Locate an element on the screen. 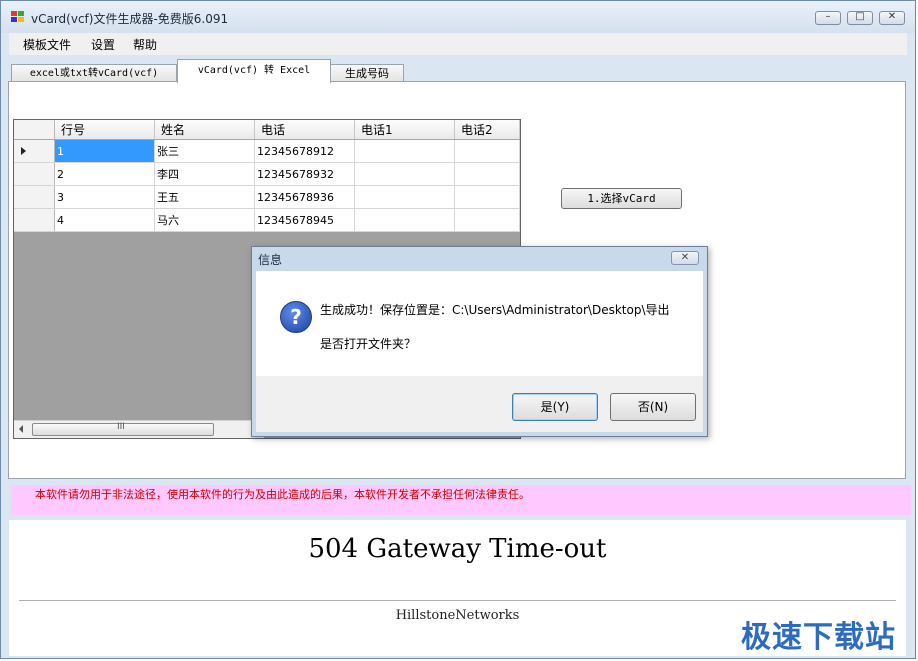 Image resolution: width=918 pixels, height=661 pixels. column-header-row-number: 行号 is located at coordinates (104, 130).